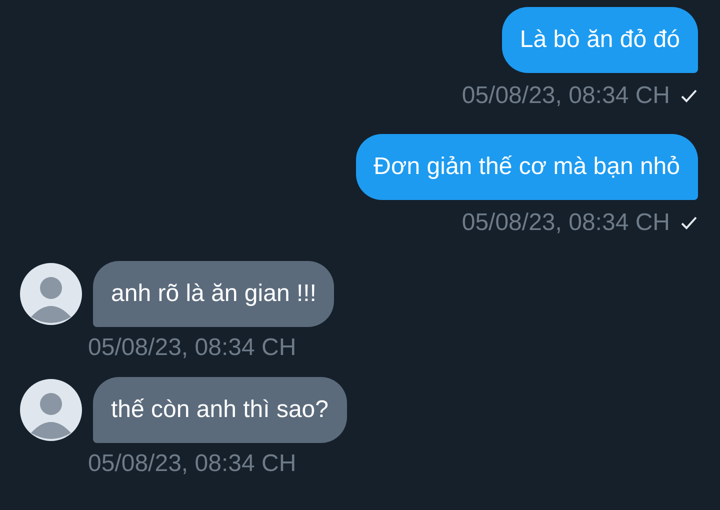 This screenshot has width=720, height=510. I want to click on message-bubble: thế còn anh thì sao?, so click(219, 410).